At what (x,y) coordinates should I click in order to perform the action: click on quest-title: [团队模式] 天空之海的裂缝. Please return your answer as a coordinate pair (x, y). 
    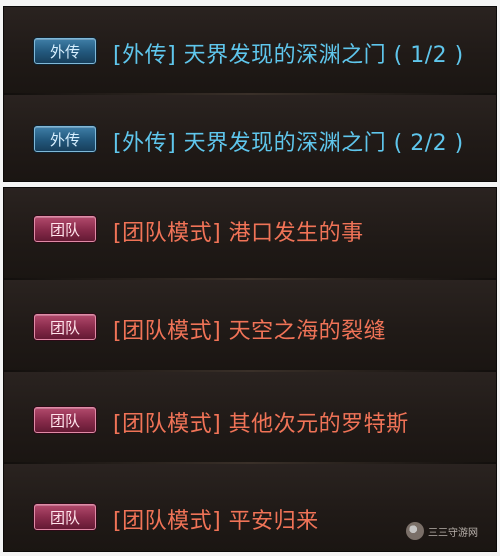
    Looking at the image, I should click on (250, 331).